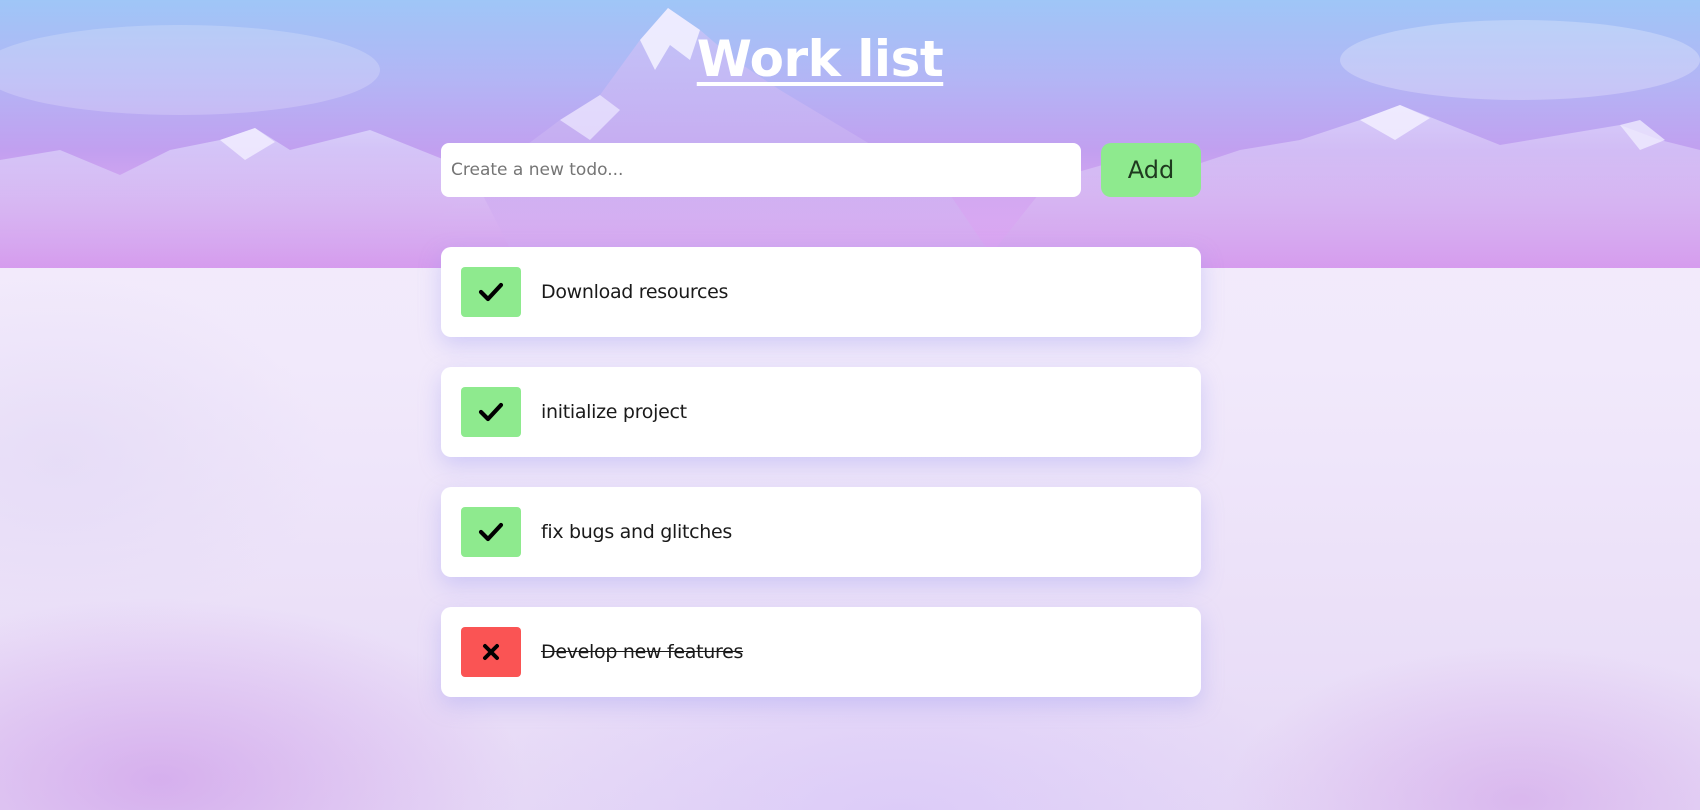 This screenshot has width=1700, height=810. What do you see at coordinates (761, 170) in the screenshot?
I see `new-todo-input` at bounding box center [761, 170].